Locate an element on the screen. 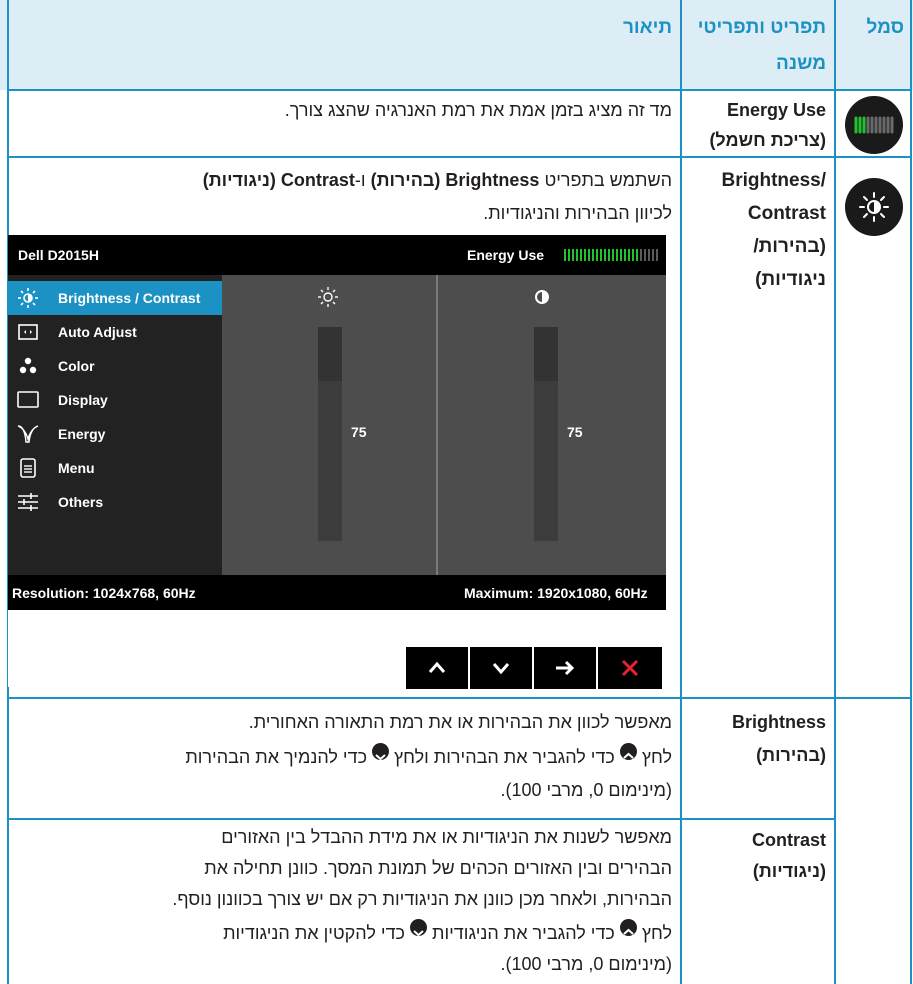  osd-menu-item-others: Others is located at coordinates (115, 502).